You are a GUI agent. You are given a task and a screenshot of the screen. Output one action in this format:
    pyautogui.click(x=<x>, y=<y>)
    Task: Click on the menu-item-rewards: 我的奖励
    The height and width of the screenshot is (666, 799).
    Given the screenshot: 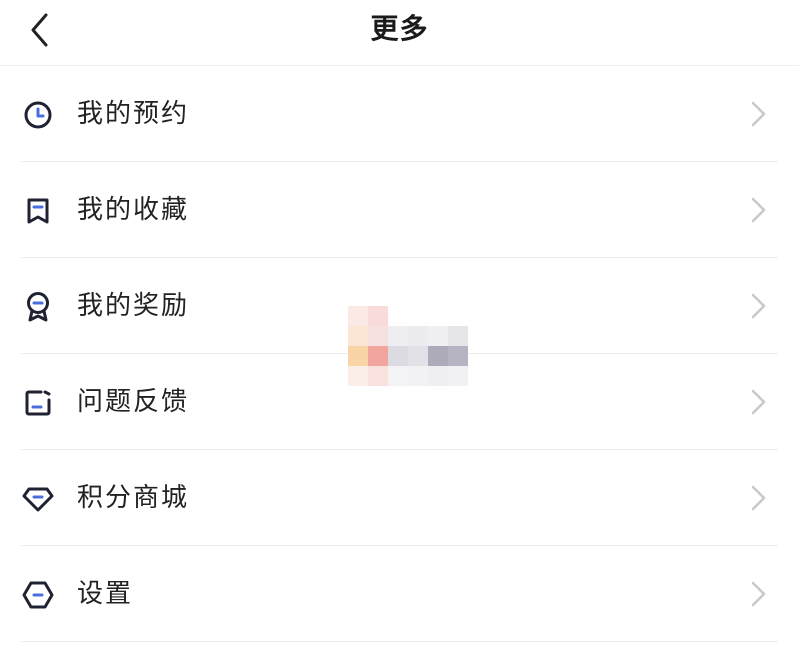 What is the action you would take?
    pyautogui.click(x=399, y=306)
    